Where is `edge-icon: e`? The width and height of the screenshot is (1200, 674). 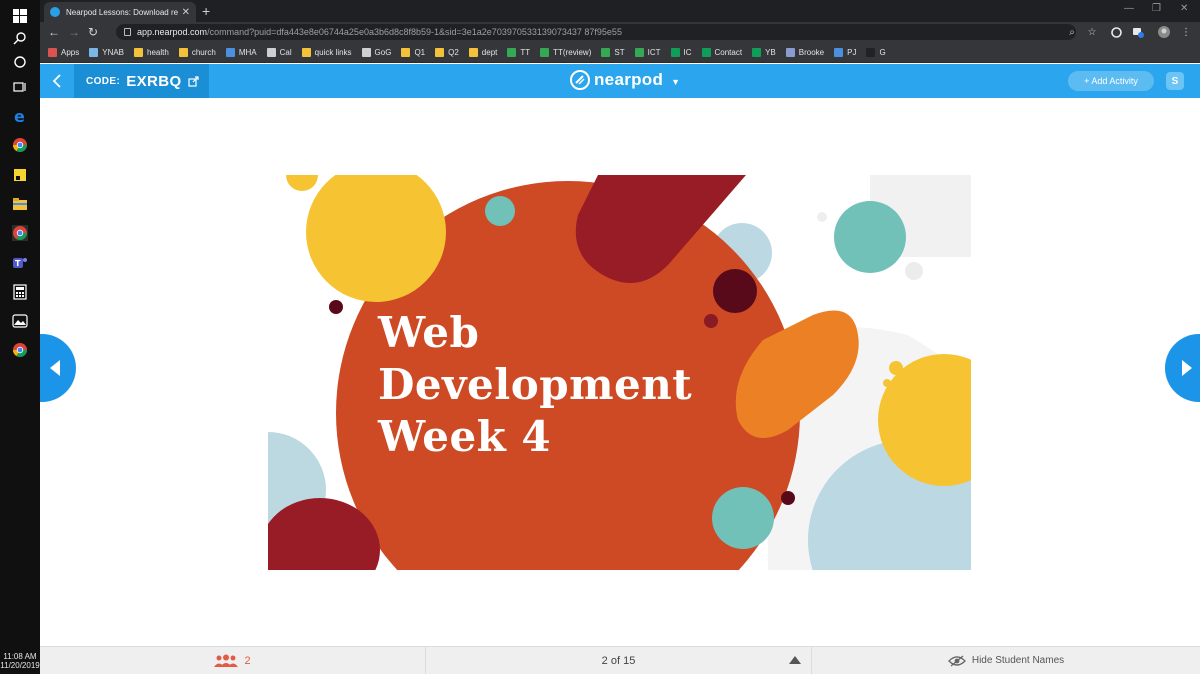 edge-icon: e is located at coordinates (20, 116).